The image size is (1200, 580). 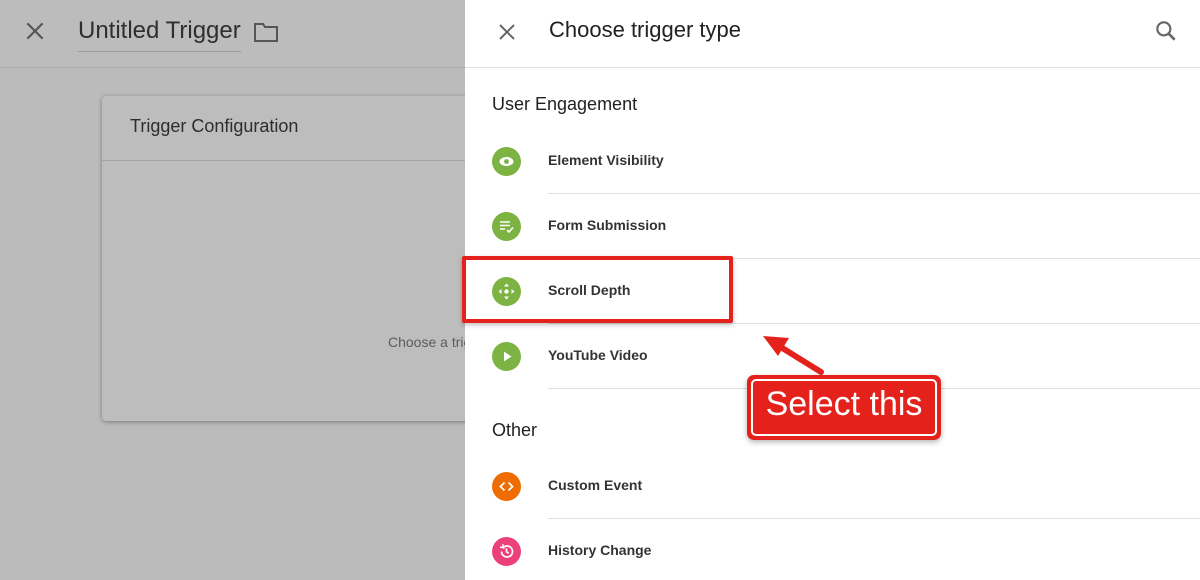 What do you see at coordinates (506, 551) in the screenshot?
I see `history-icon` at bounding box center [506, 551].